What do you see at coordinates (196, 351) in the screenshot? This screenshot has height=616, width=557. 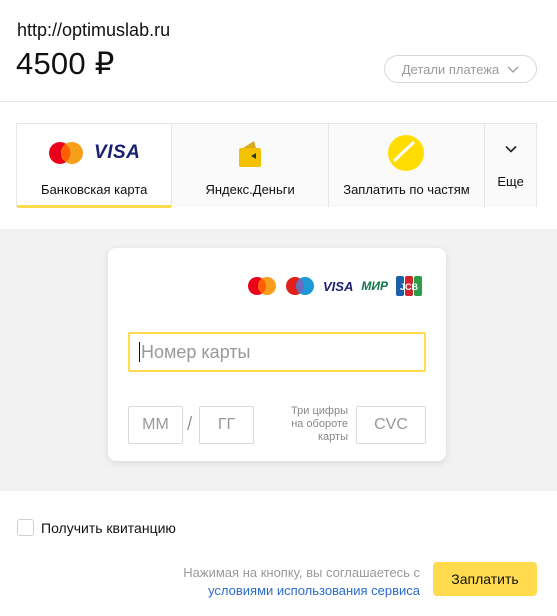 I see `card-number-placeholder: Номер карты` at bounding box center [196, 351].